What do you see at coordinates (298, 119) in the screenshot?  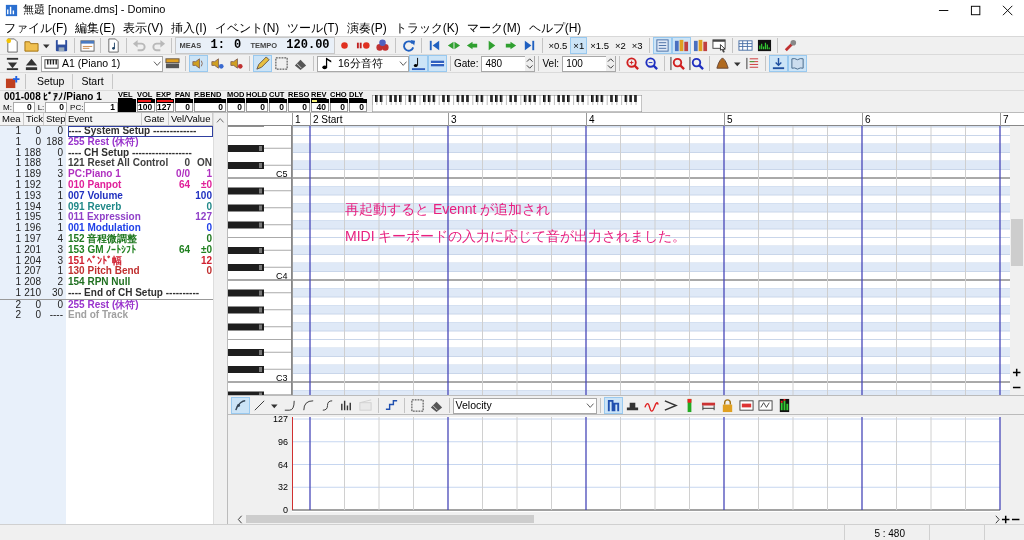 I see `measure-label: 1` at bounding box center [298, 119].